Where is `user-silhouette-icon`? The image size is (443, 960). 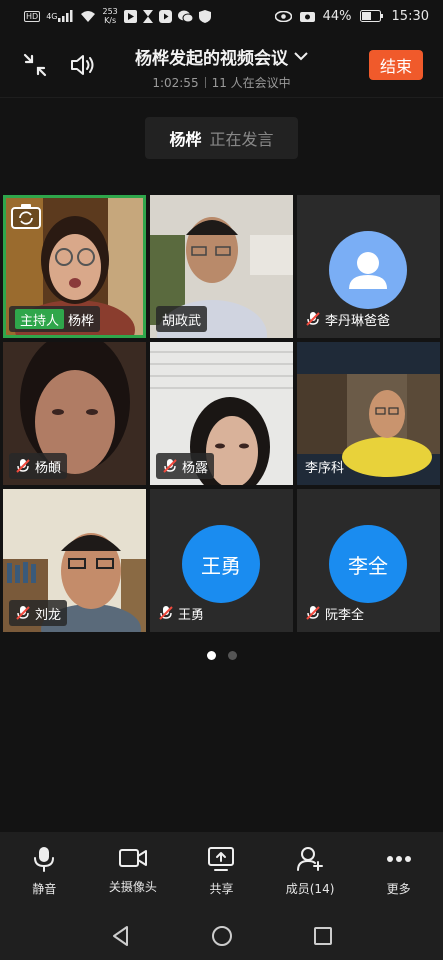
user-silhouette-icon is located at coordinates (368, 270).